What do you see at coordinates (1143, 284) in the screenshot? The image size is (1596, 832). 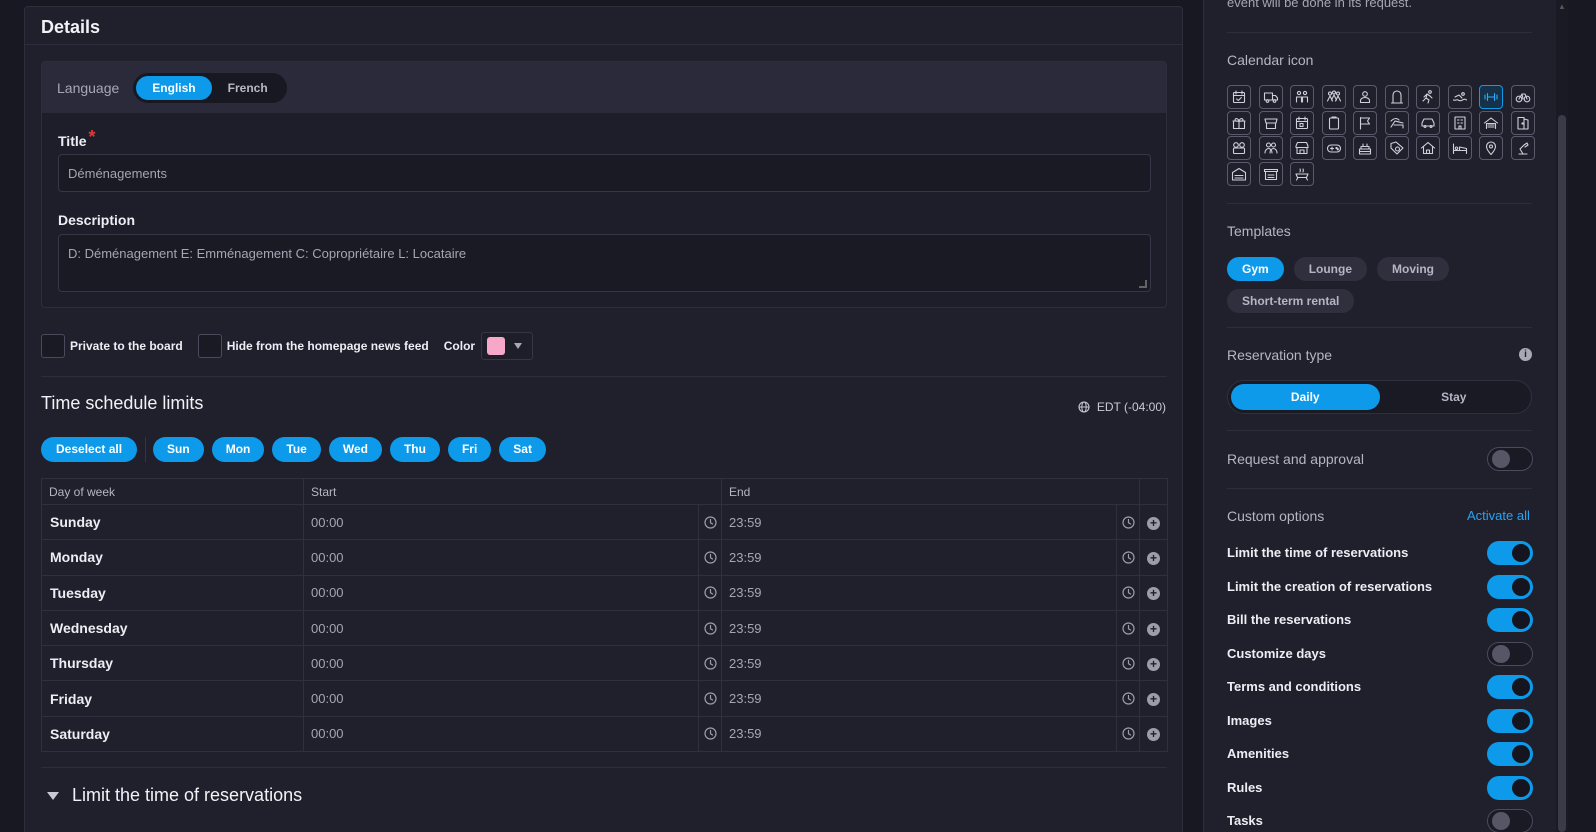 I see `resize-handle-icon` at bounding box center [1143, 284].